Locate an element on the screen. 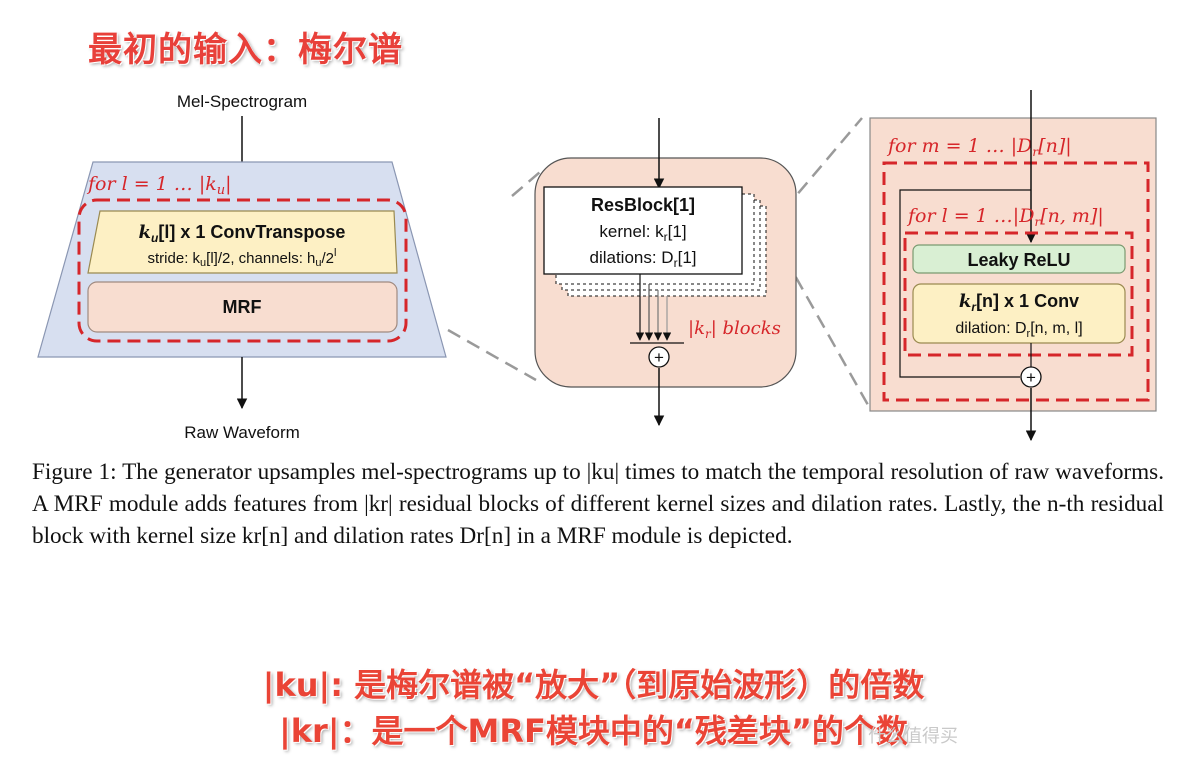 Image resolution: width=1187 pixels, height=763 pixels. blocks-count-label: |kr| blocks is located at coordinates (734, 329).